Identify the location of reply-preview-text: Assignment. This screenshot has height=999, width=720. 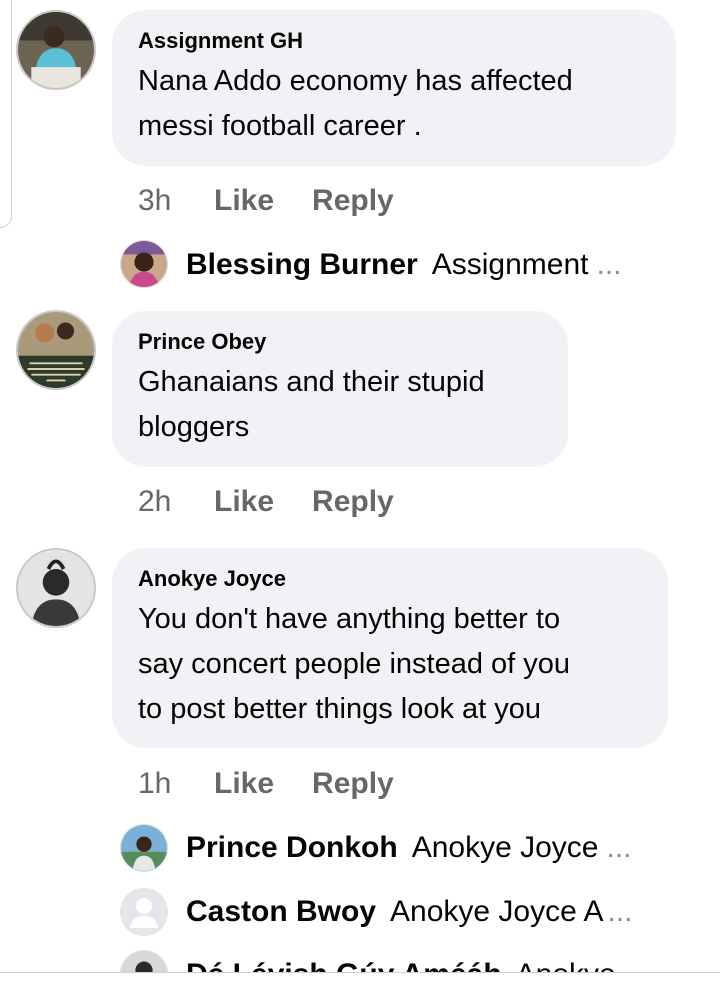
(510, 264).